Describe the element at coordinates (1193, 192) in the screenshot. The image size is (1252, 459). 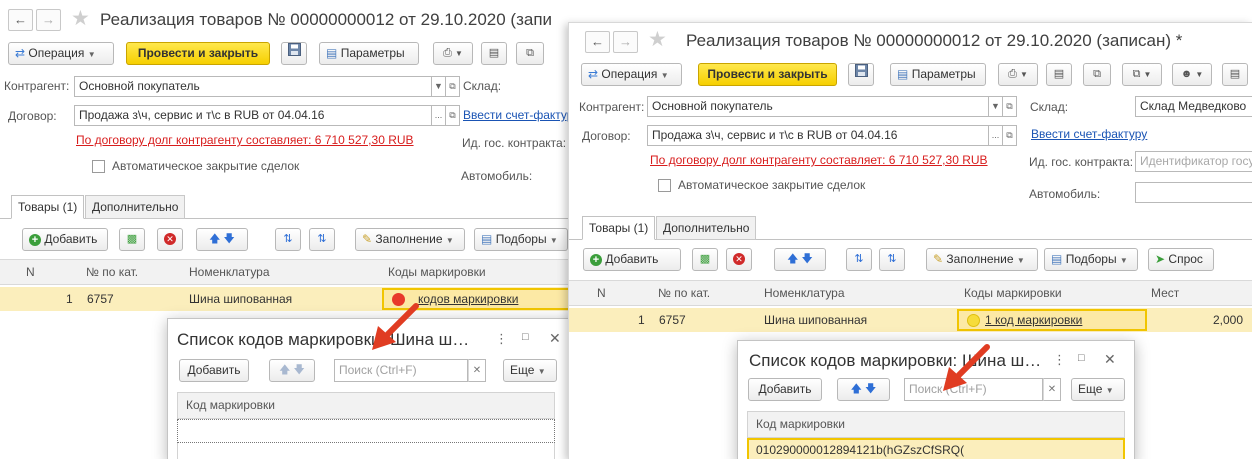
I see `car-field` at that location.